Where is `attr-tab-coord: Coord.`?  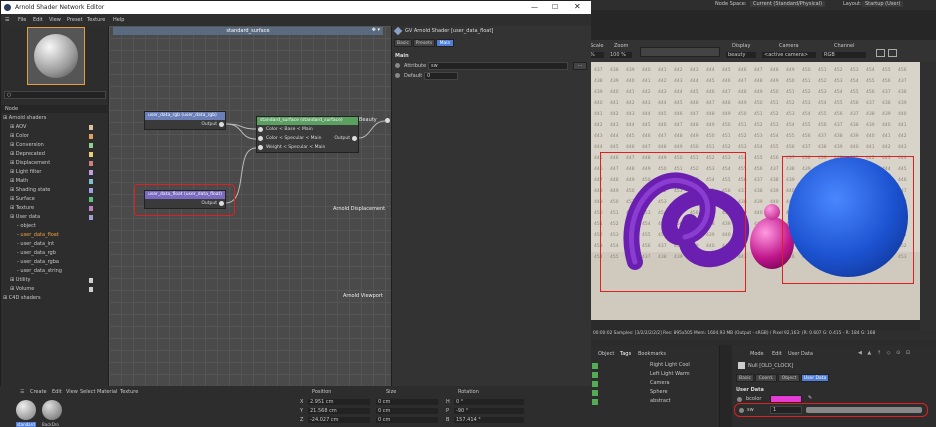 attr-tab-coord: Coord. is located at coordinates (766, 378).